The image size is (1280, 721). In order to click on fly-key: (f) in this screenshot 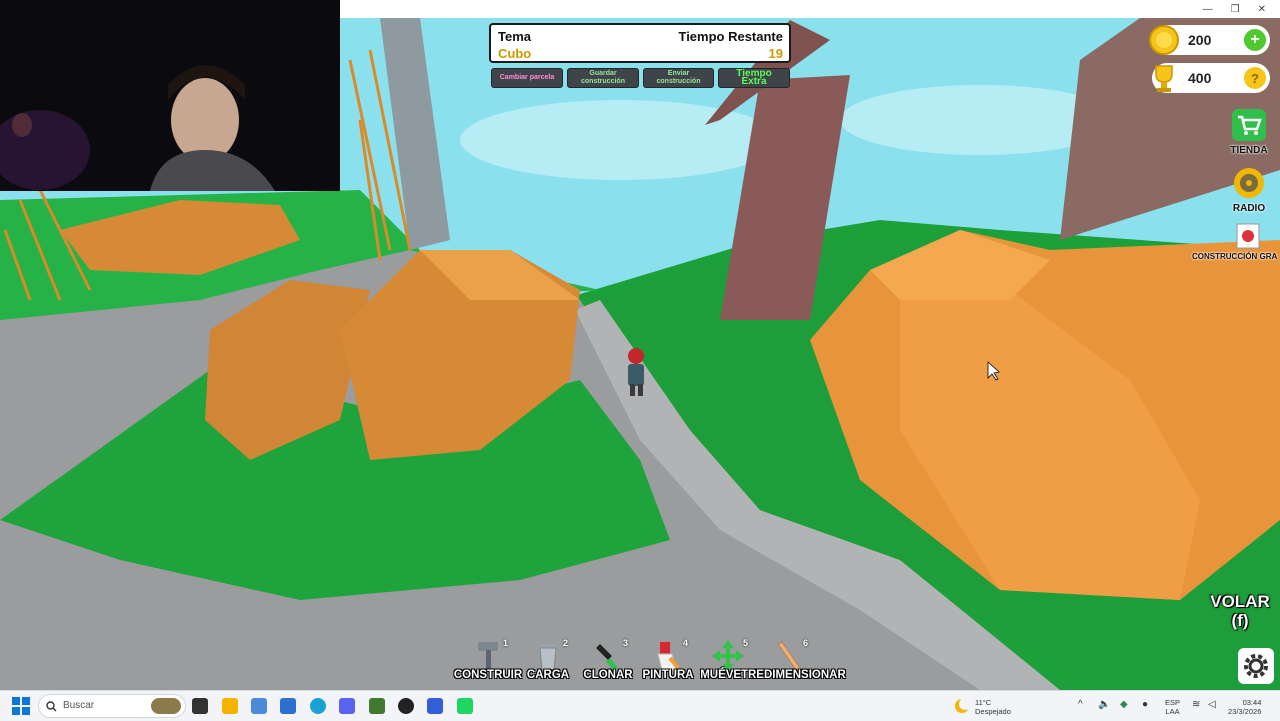, I will do `click(1240, 620)`.